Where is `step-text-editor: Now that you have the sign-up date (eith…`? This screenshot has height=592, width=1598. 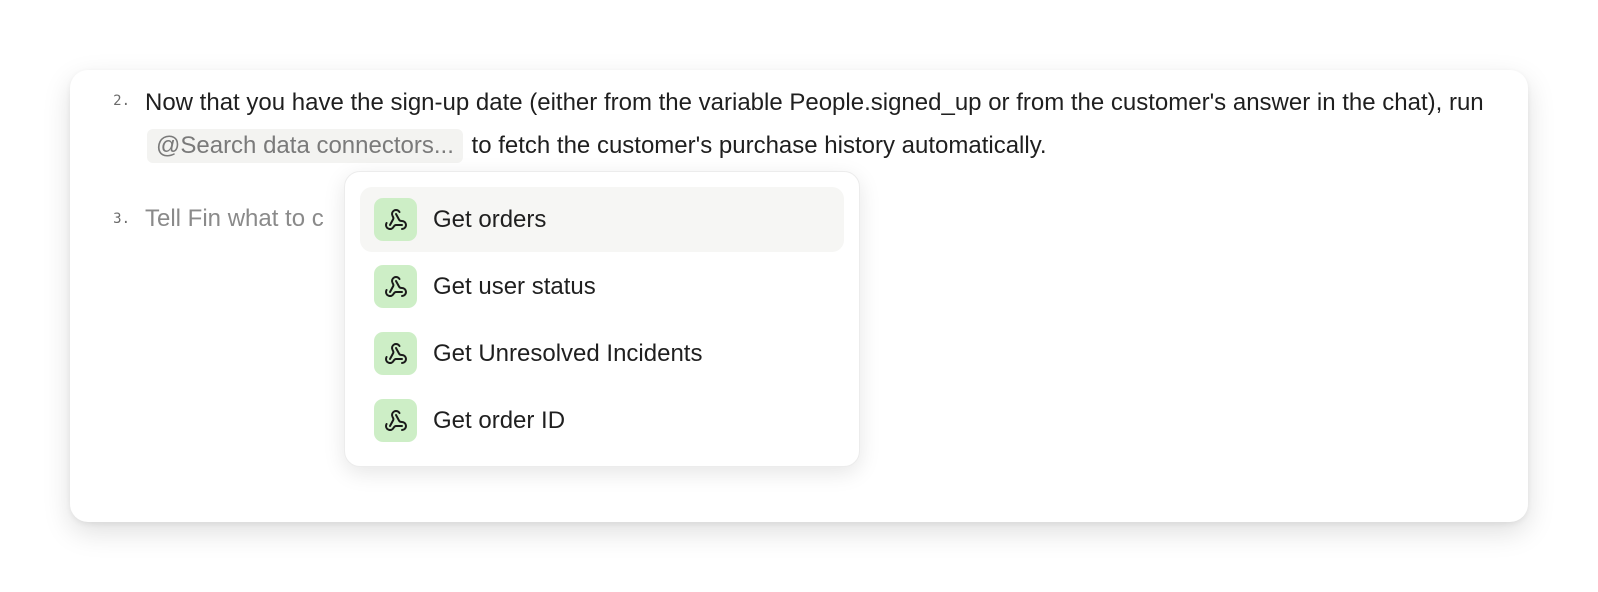 step-text-editor: Now that you have the sign-up date (eith… is located at coordinates (816, 124).